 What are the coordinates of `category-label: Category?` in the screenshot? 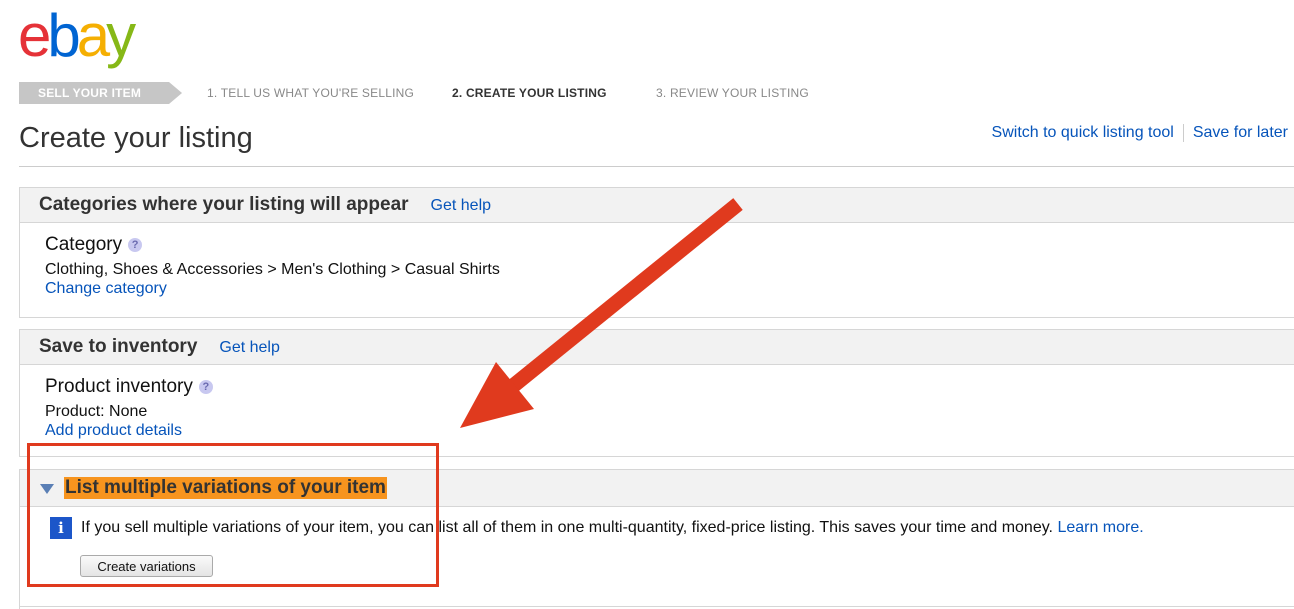 It's located at (94, 245).